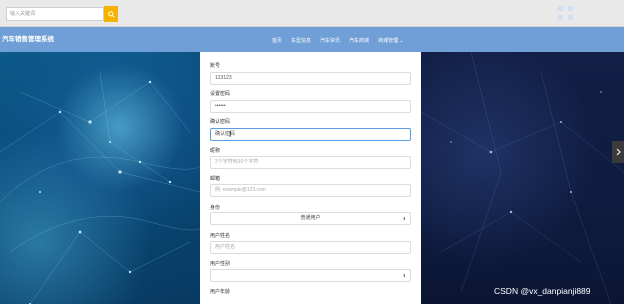  I want to click on identity-select-value: 普通用户, so click(310, 218).